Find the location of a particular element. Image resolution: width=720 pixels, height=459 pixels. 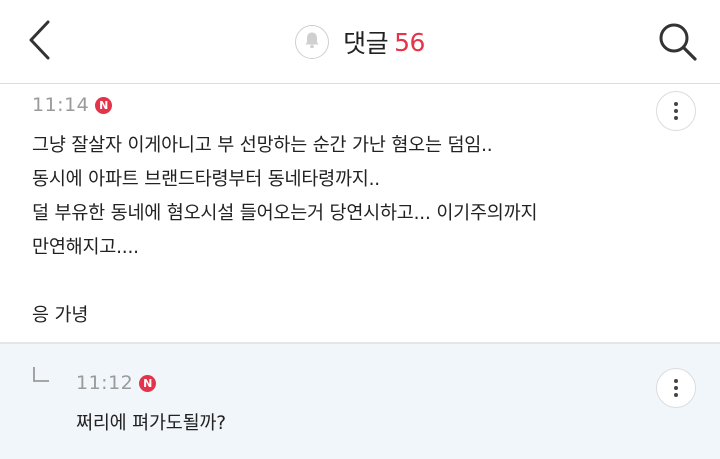

comment-line: 동시에 아파트 브랜드타령부터 동네타령까지.. is located at coordinates (206, 179).